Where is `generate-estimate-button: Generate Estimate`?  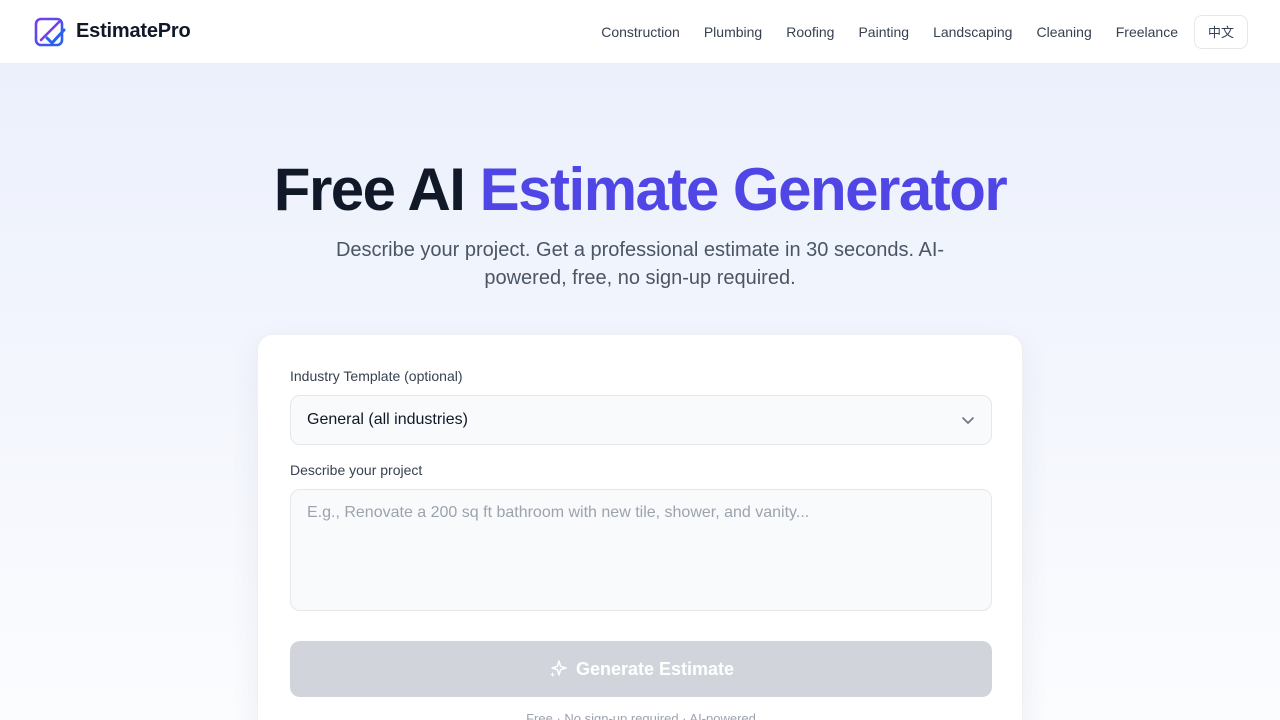 generate-estimate-button: Generate Estimate is located at coordinates (641, 669).